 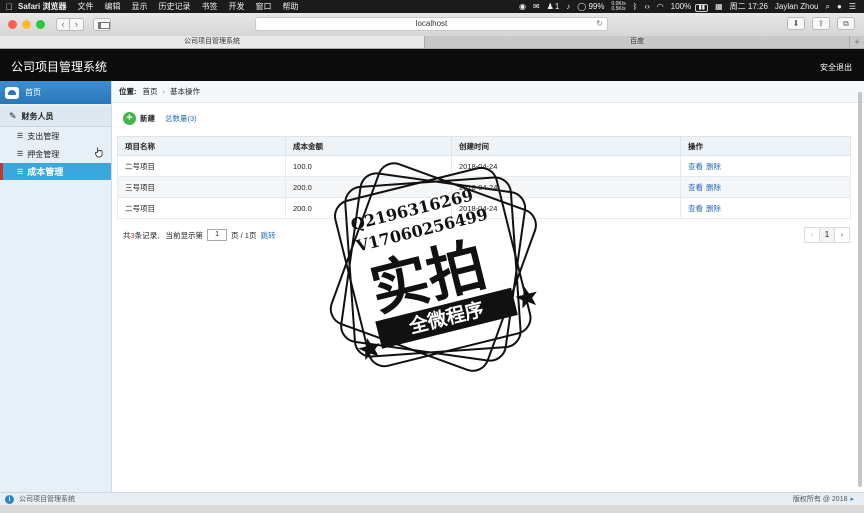 What do you see at coordinates (12, 24) in the screenshot?
I see `close-window-button` at bounding box center [12, 24].